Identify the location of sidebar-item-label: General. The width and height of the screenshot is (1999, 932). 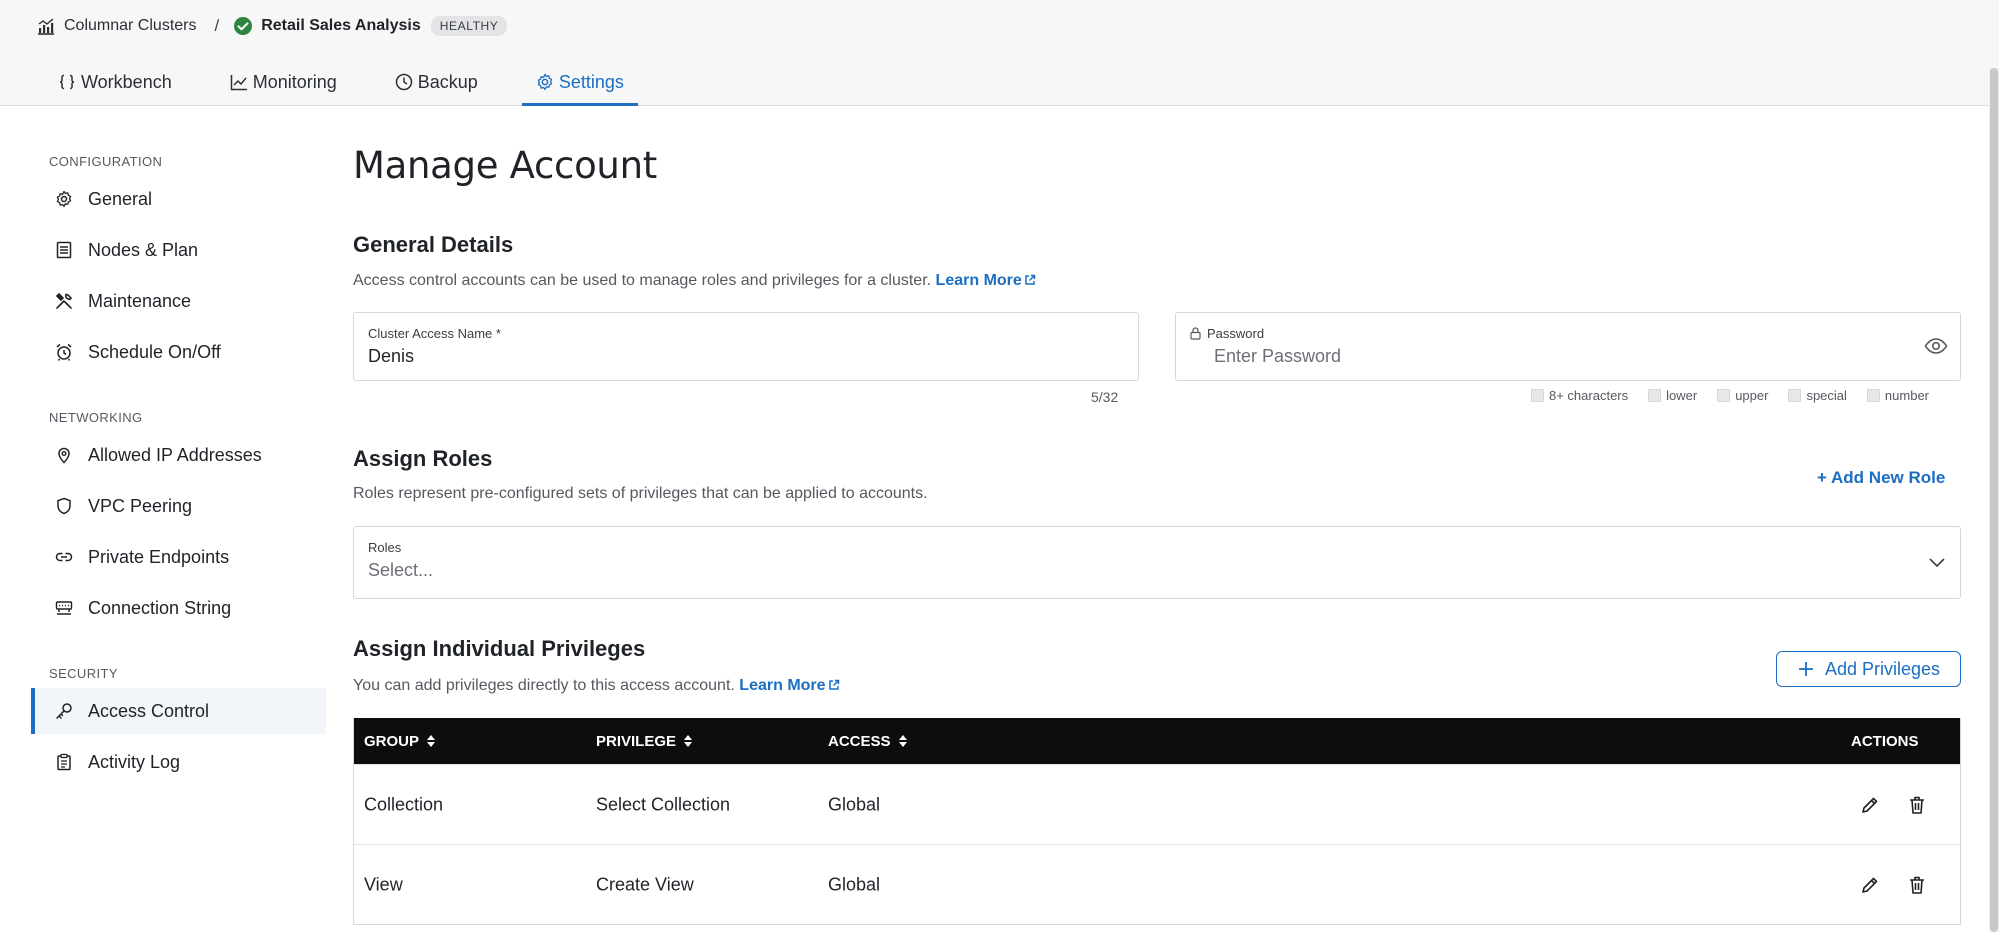
(120, 198).